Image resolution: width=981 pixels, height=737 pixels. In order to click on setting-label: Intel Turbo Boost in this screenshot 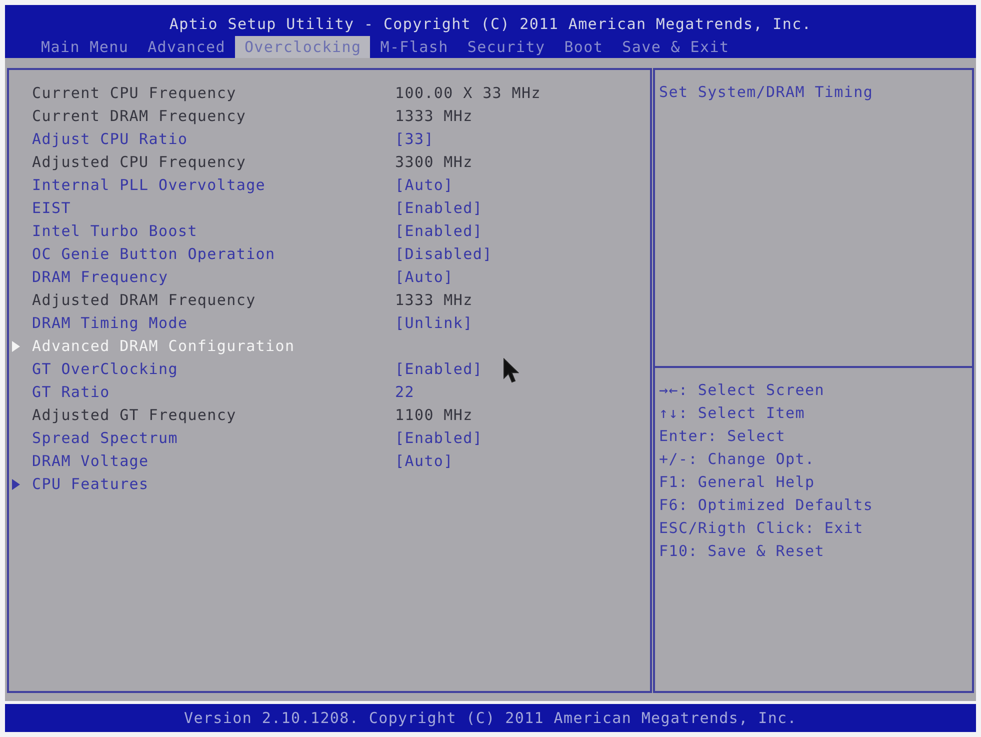, I will do `click(115, 231)`.